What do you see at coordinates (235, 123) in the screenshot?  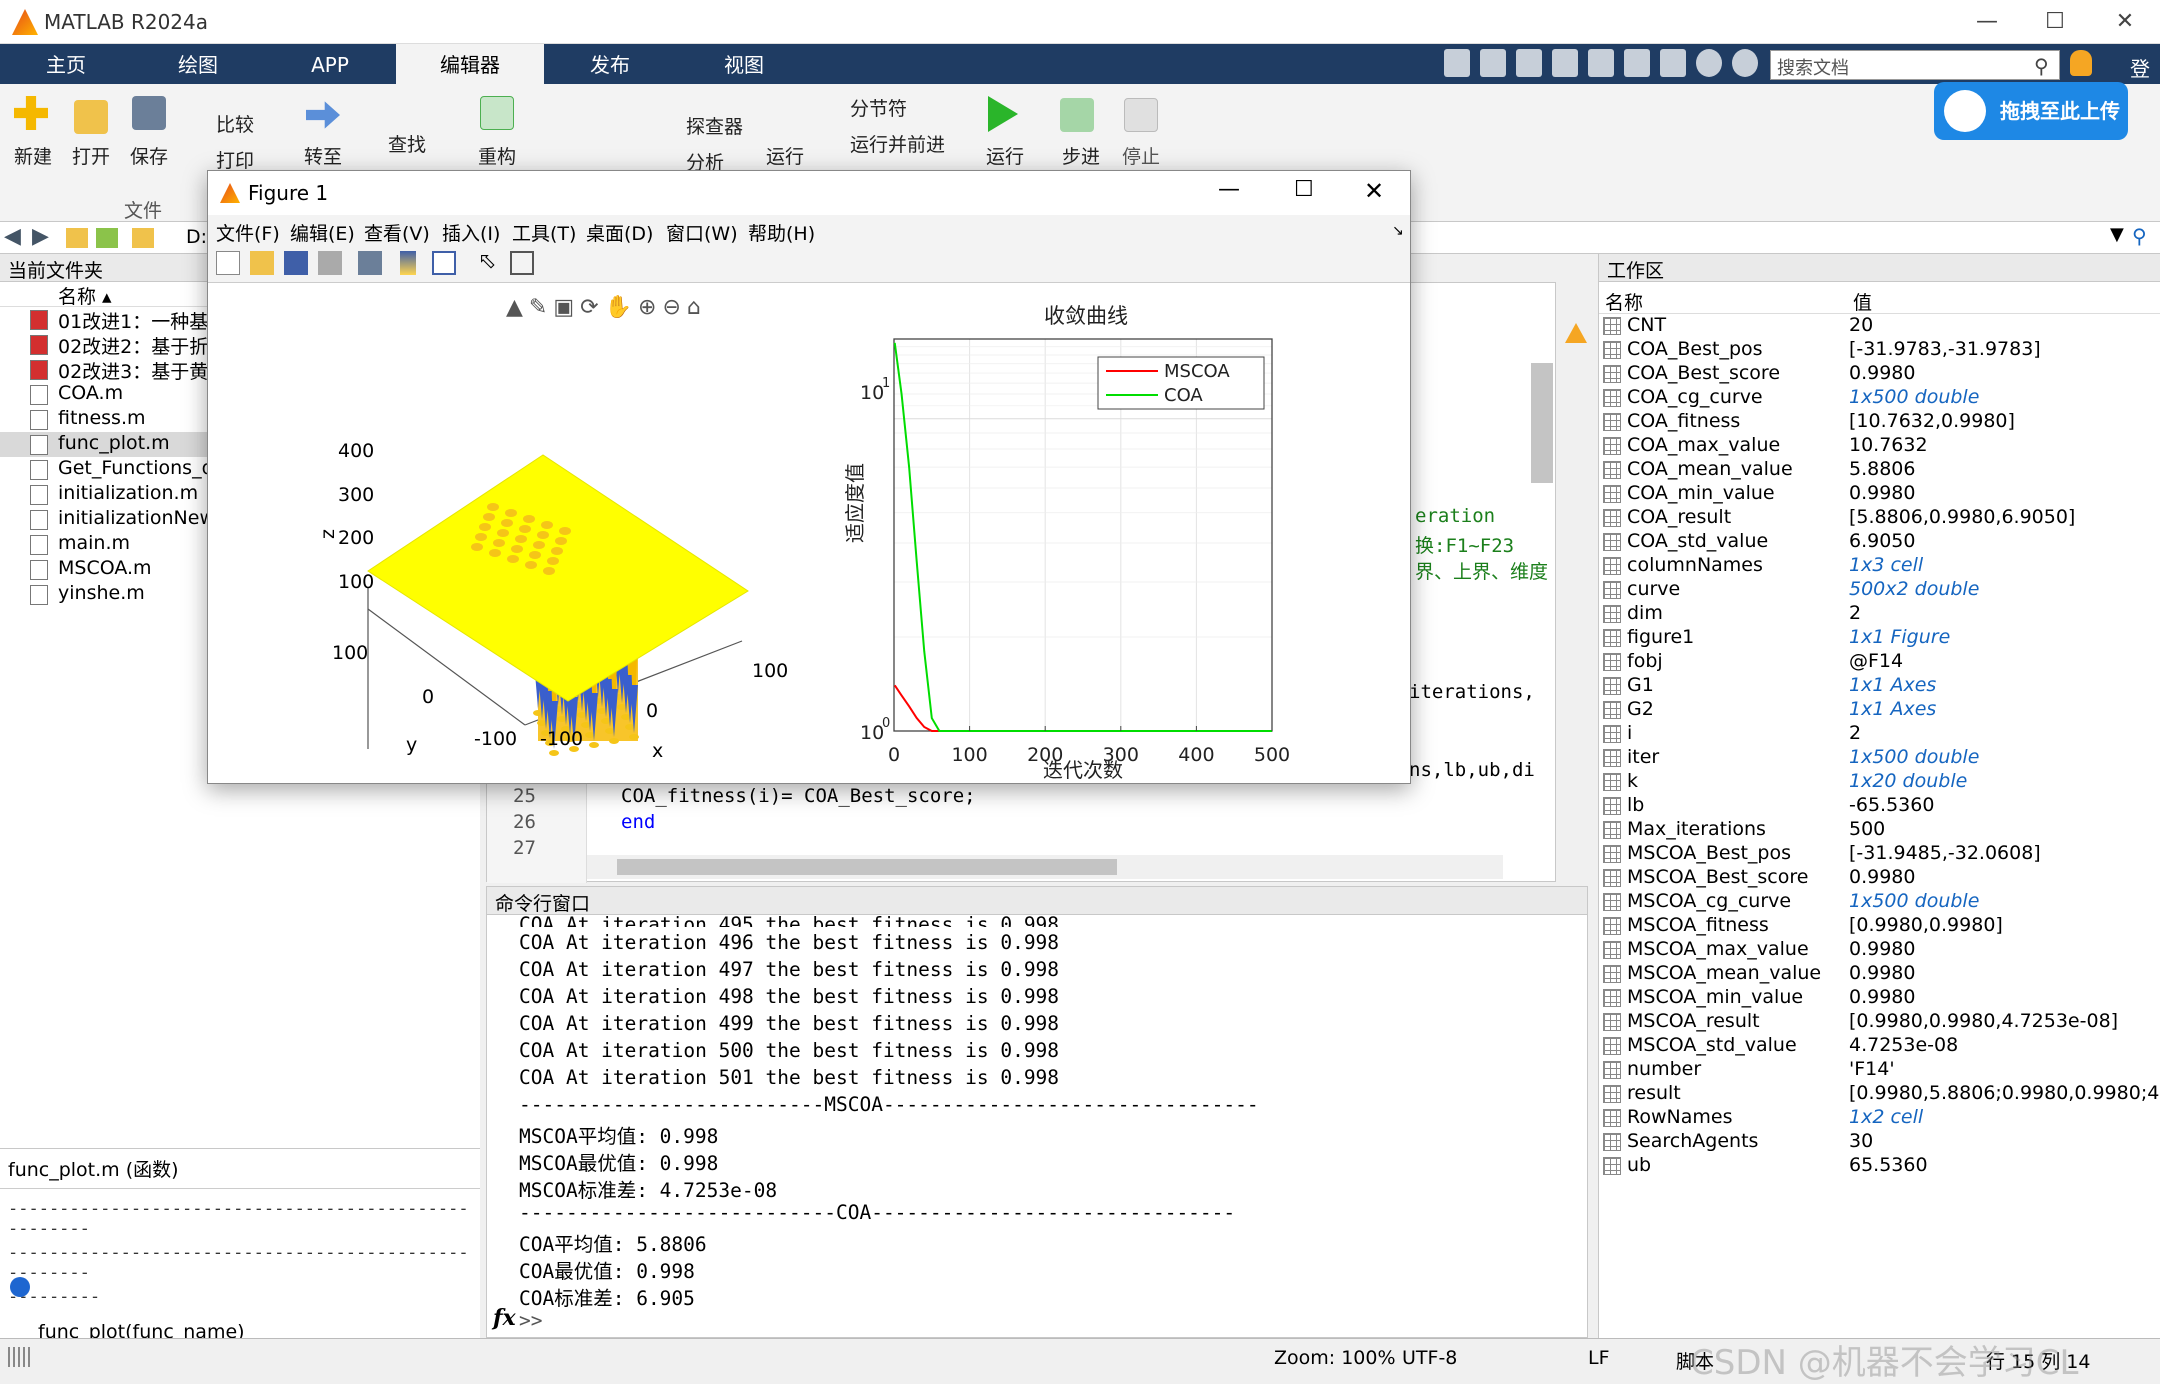 I see `compare-button: 比较` at bounding box center [235, 123].